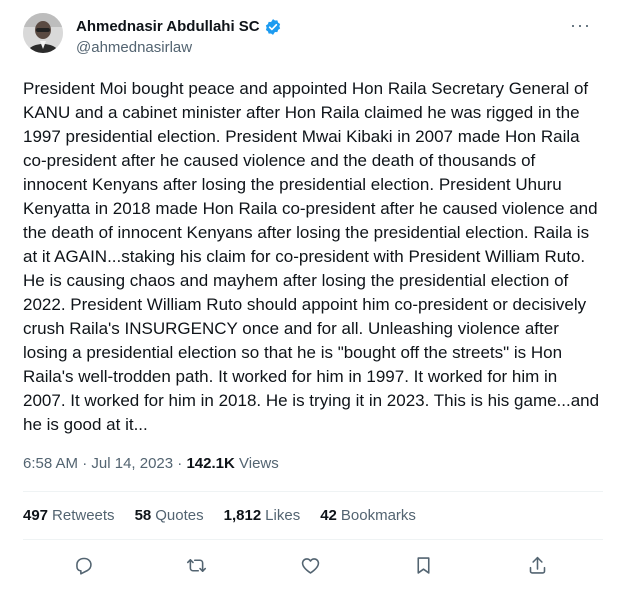 This screenshot has width=619, height=590. I want to click on views-count: 142.1K, so click(210, 463).